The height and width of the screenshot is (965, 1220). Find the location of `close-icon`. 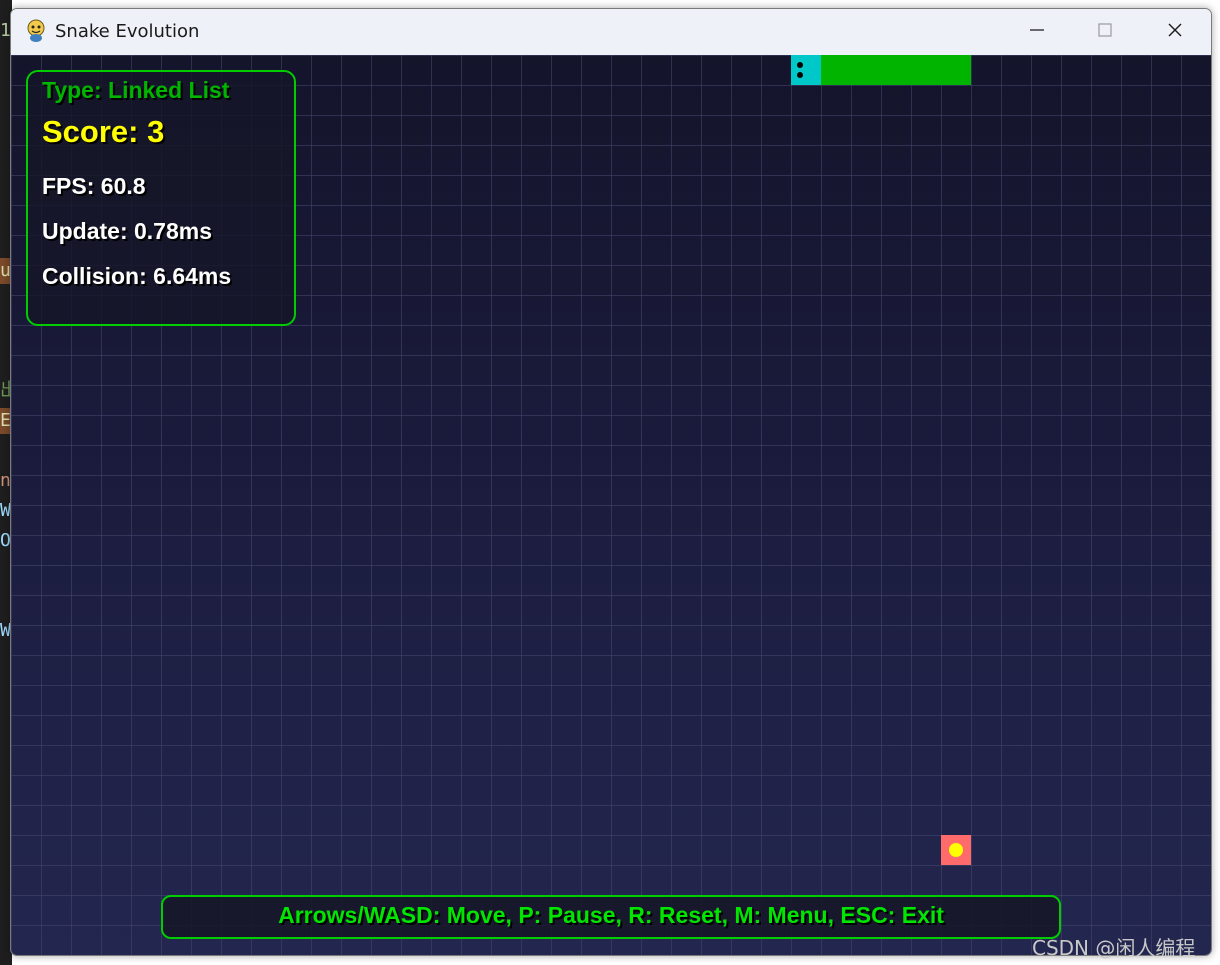

close-icon is located at coordinates (1175, 32).